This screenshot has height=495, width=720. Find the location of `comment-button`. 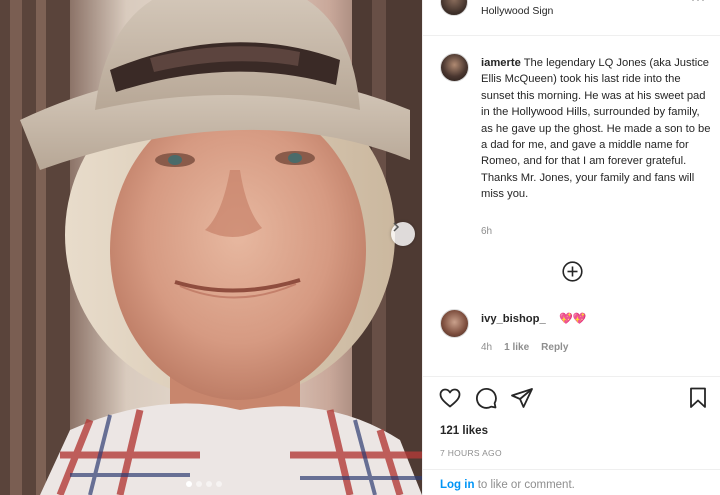

comment-button is located at coordinates (486, 398).